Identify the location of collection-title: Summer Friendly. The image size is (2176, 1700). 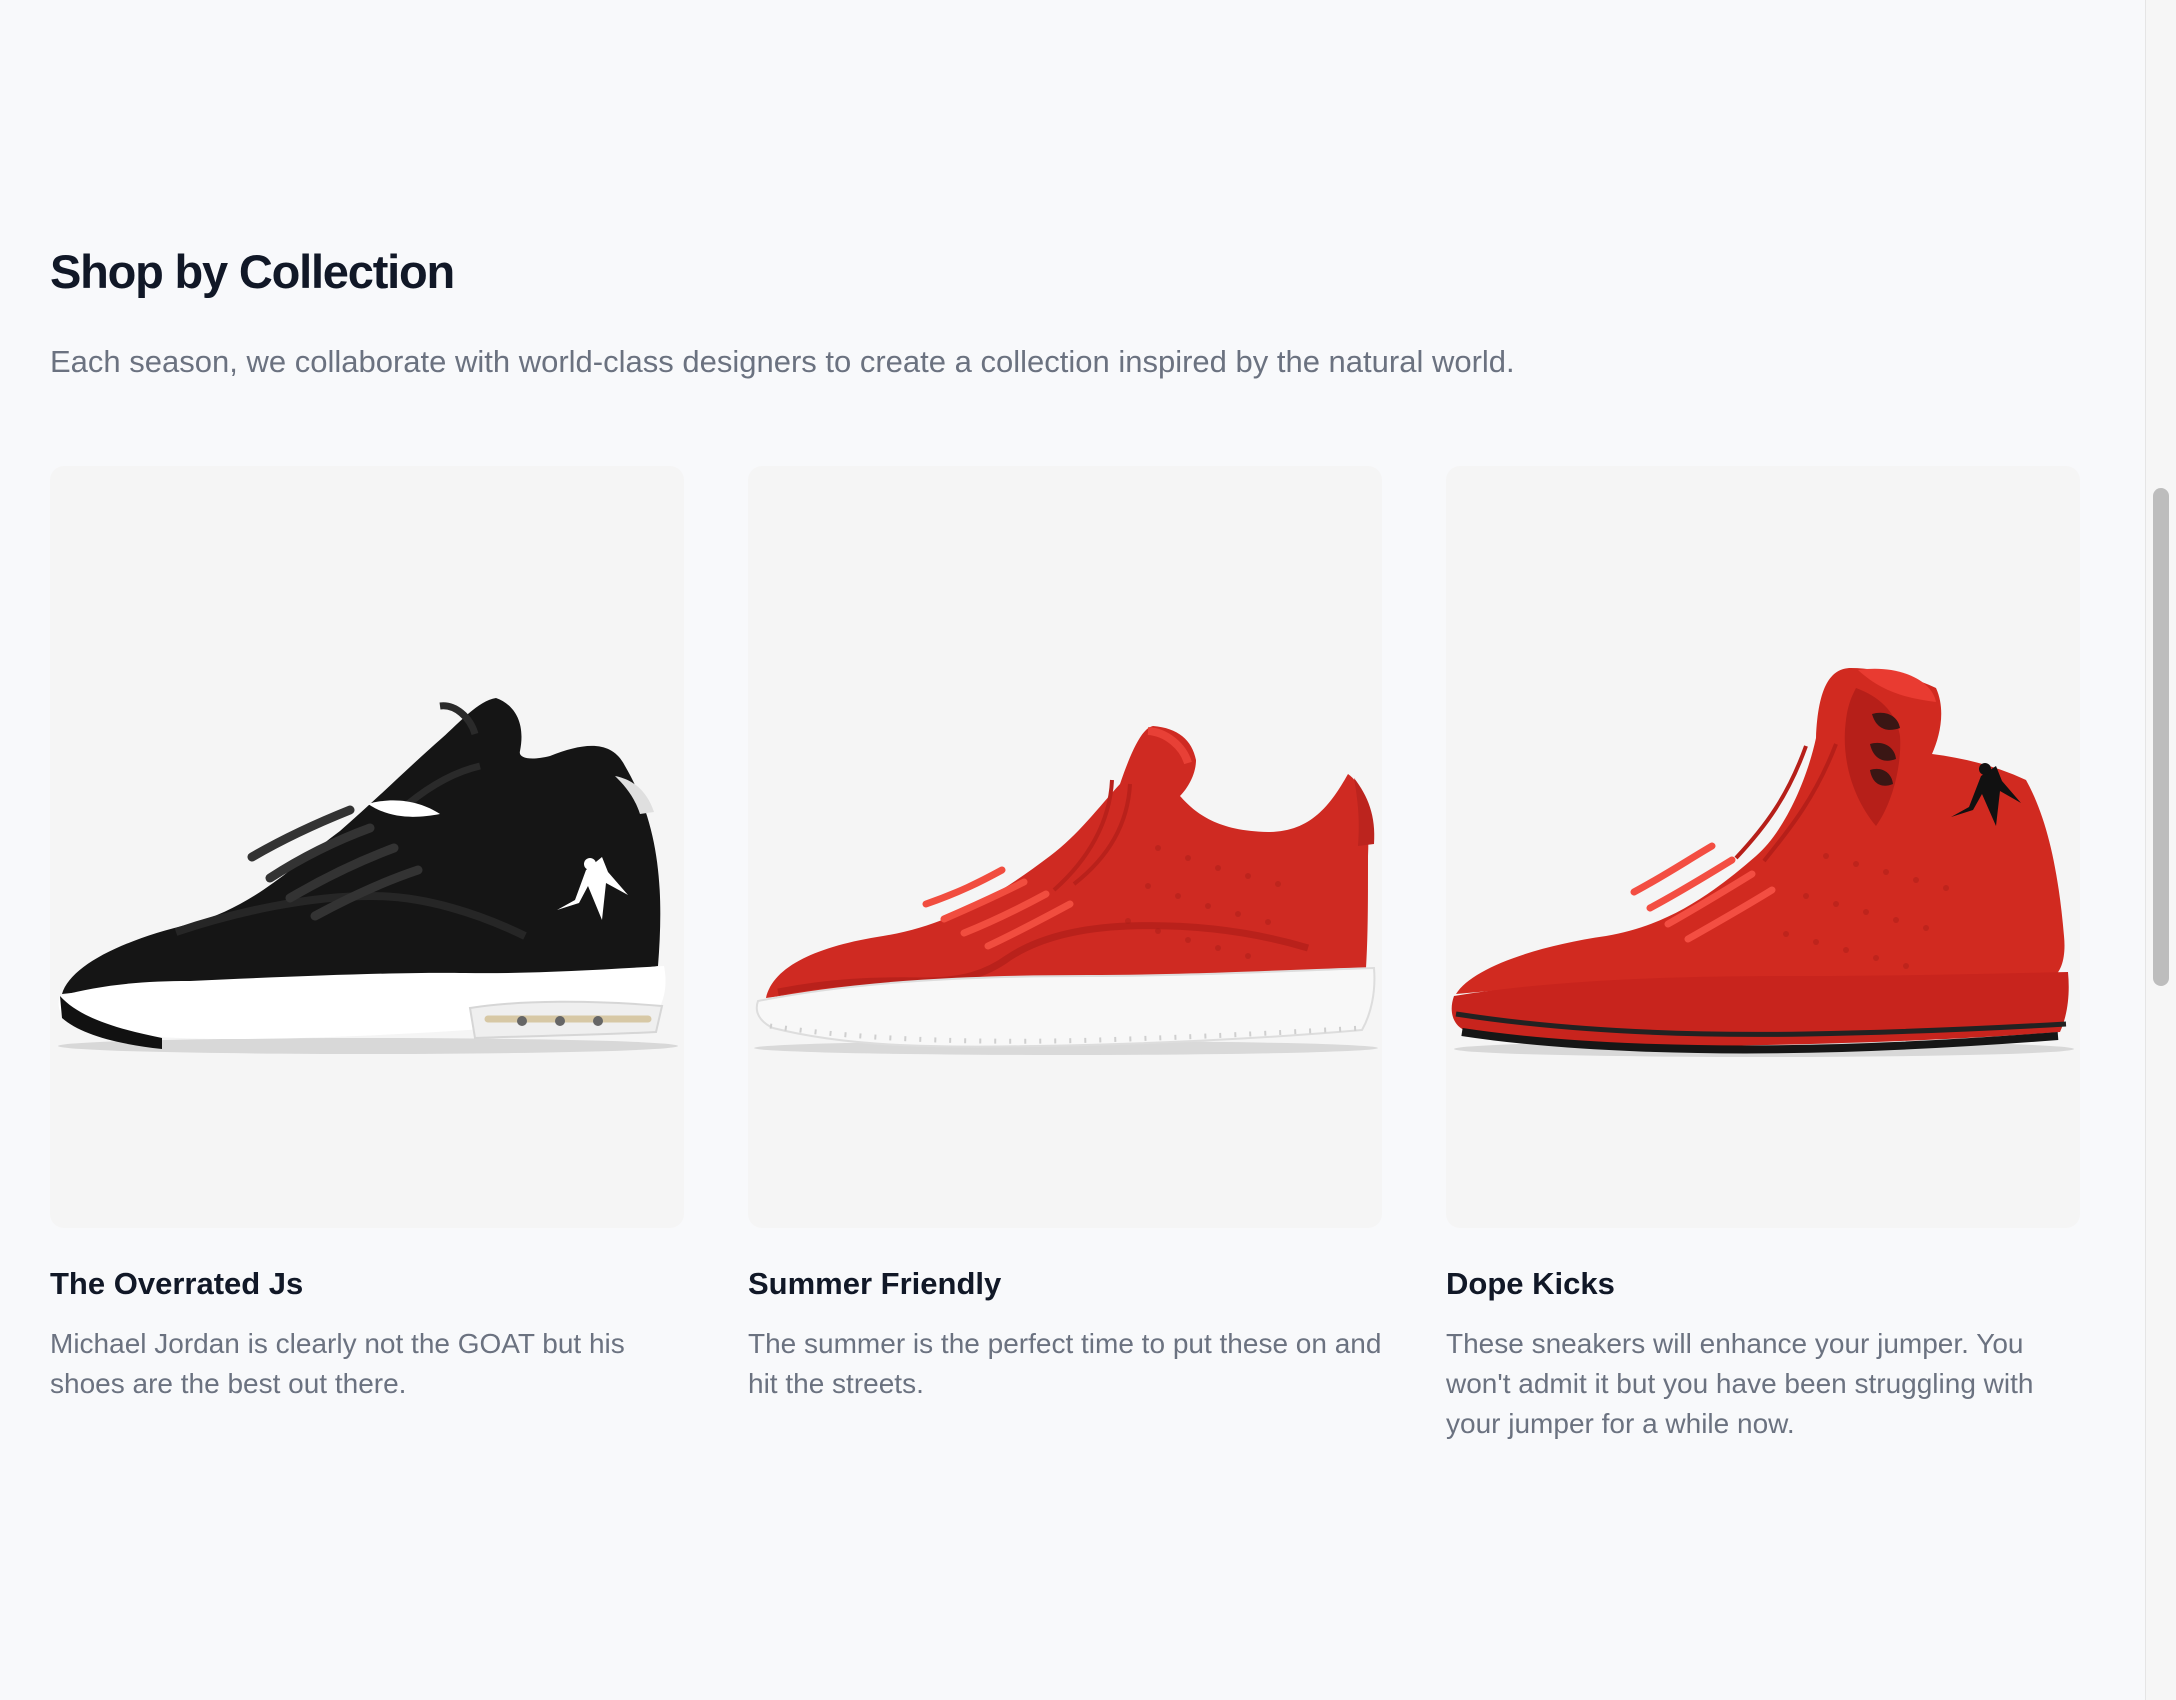
(1065, 1284).